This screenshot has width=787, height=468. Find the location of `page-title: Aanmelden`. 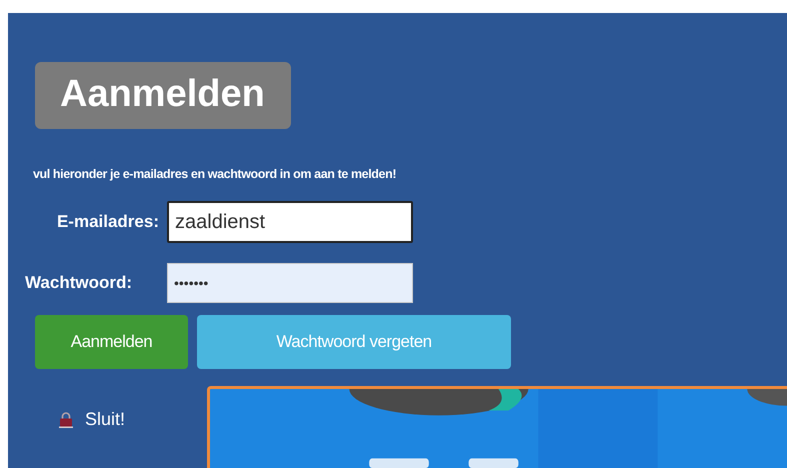

page-title: Aanmelden is located at coordinates (163, 95).